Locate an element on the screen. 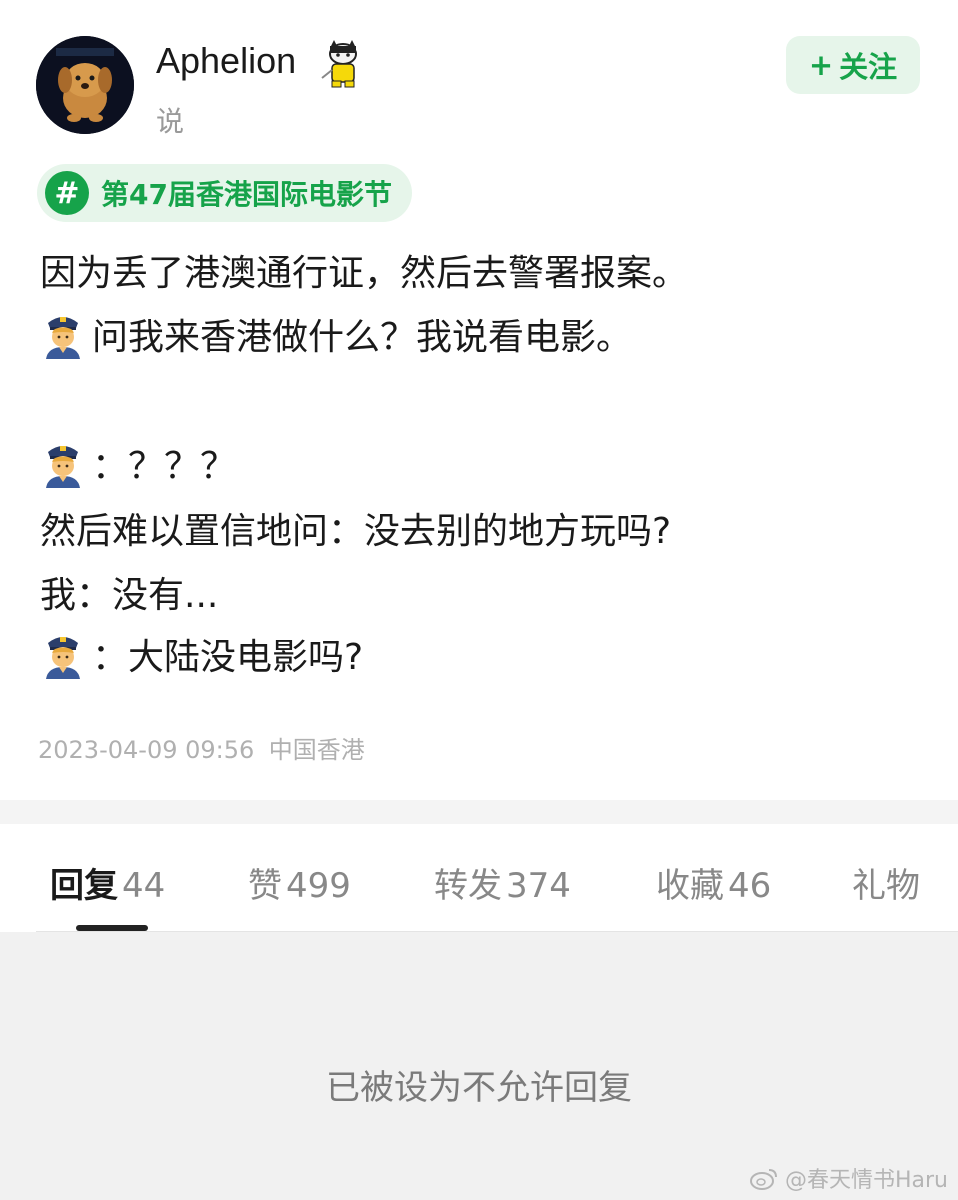 Image resolution: width=958 pixels, height=1200 pixels. tab-count: 499 is located at coordinates (318, 886).